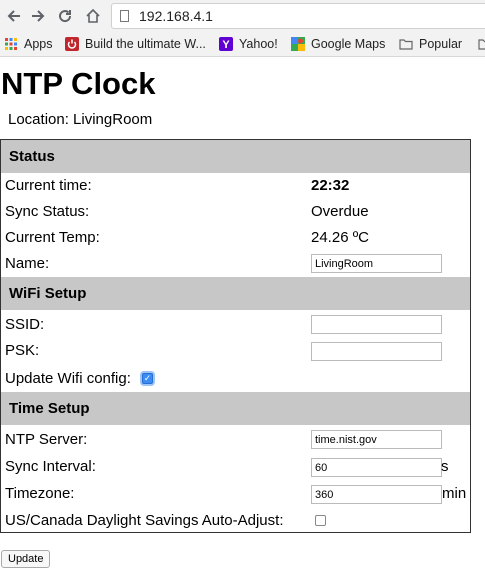 This screenshot has width=485, height=574. Describe the element at coordinates (124, 16) in the screenshot. I see `page-icon` at that location.